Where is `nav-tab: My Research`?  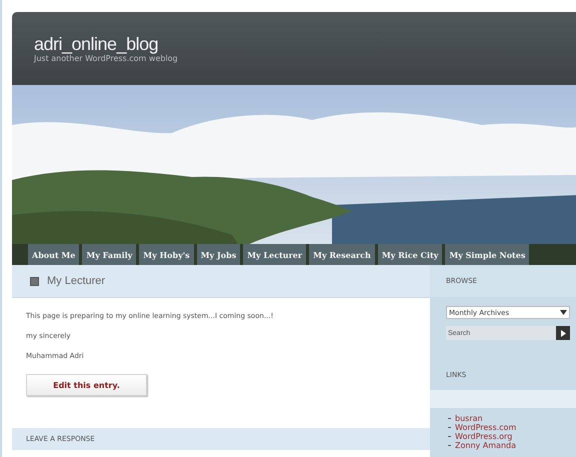 nav-tab: My Research is located at coordinates (342, 254).